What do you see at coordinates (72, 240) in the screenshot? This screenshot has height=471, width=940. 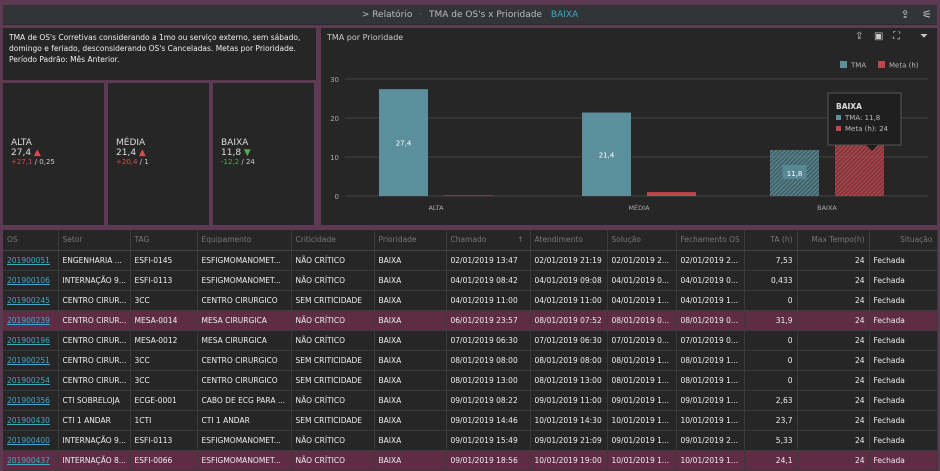 I see `column-header-label: Setor` at bounding box center [72, 240].